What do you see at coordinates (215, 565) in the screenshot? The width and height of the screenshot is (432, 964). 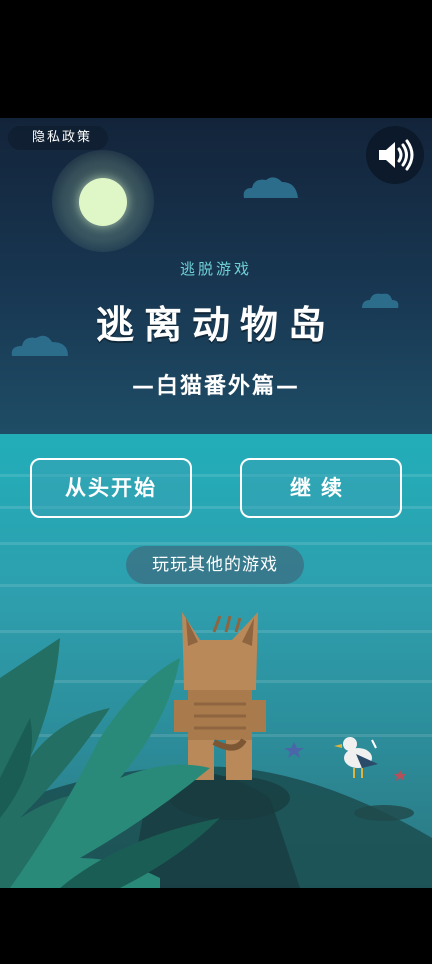 I see `more-games-button: 玩玩其他的游戏` at bounding box center [215, 565].